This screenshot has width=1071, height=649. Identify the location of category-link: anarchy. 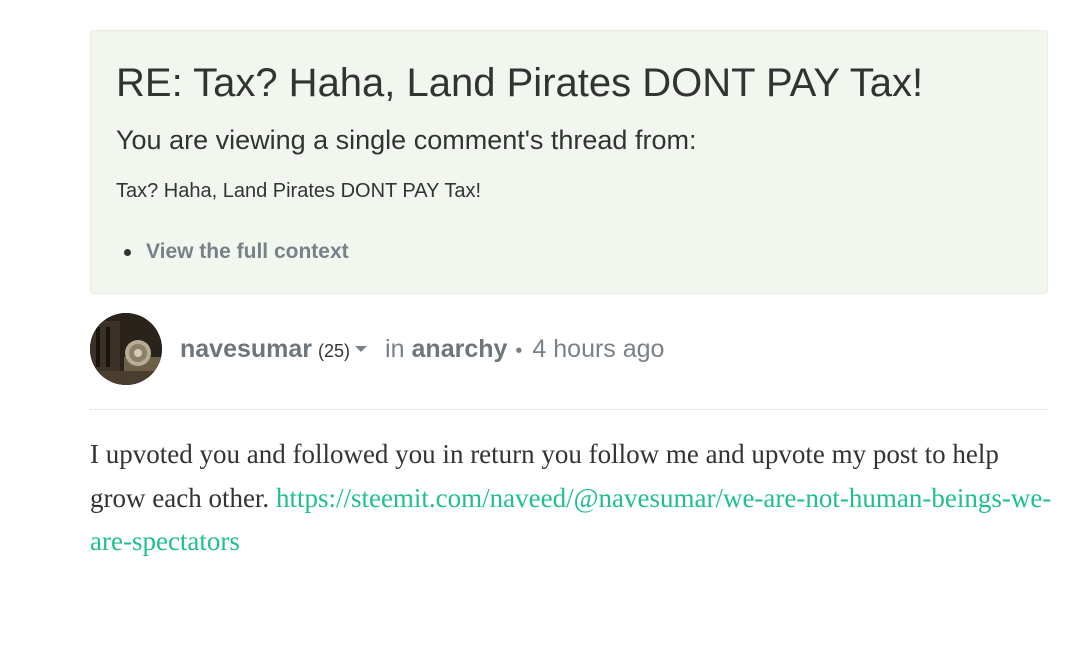
(460, 349).